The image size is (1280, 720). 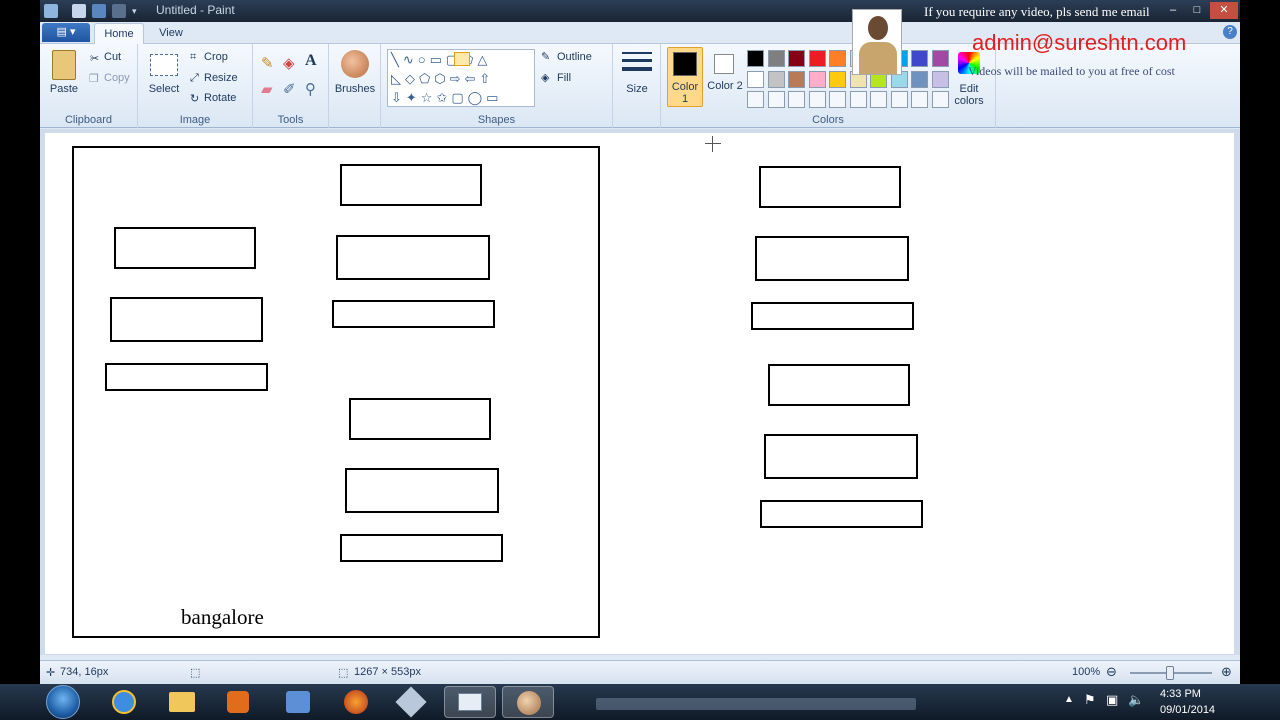 I want to click on rectangle-shape-selected-icon, so click(x=462, y=59).